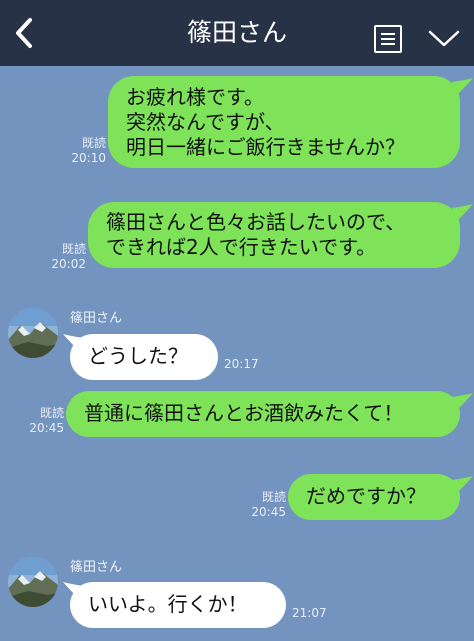 This screenshot has width=474, height=641. I want to click on message-time: 20:17, so click(241, 364).